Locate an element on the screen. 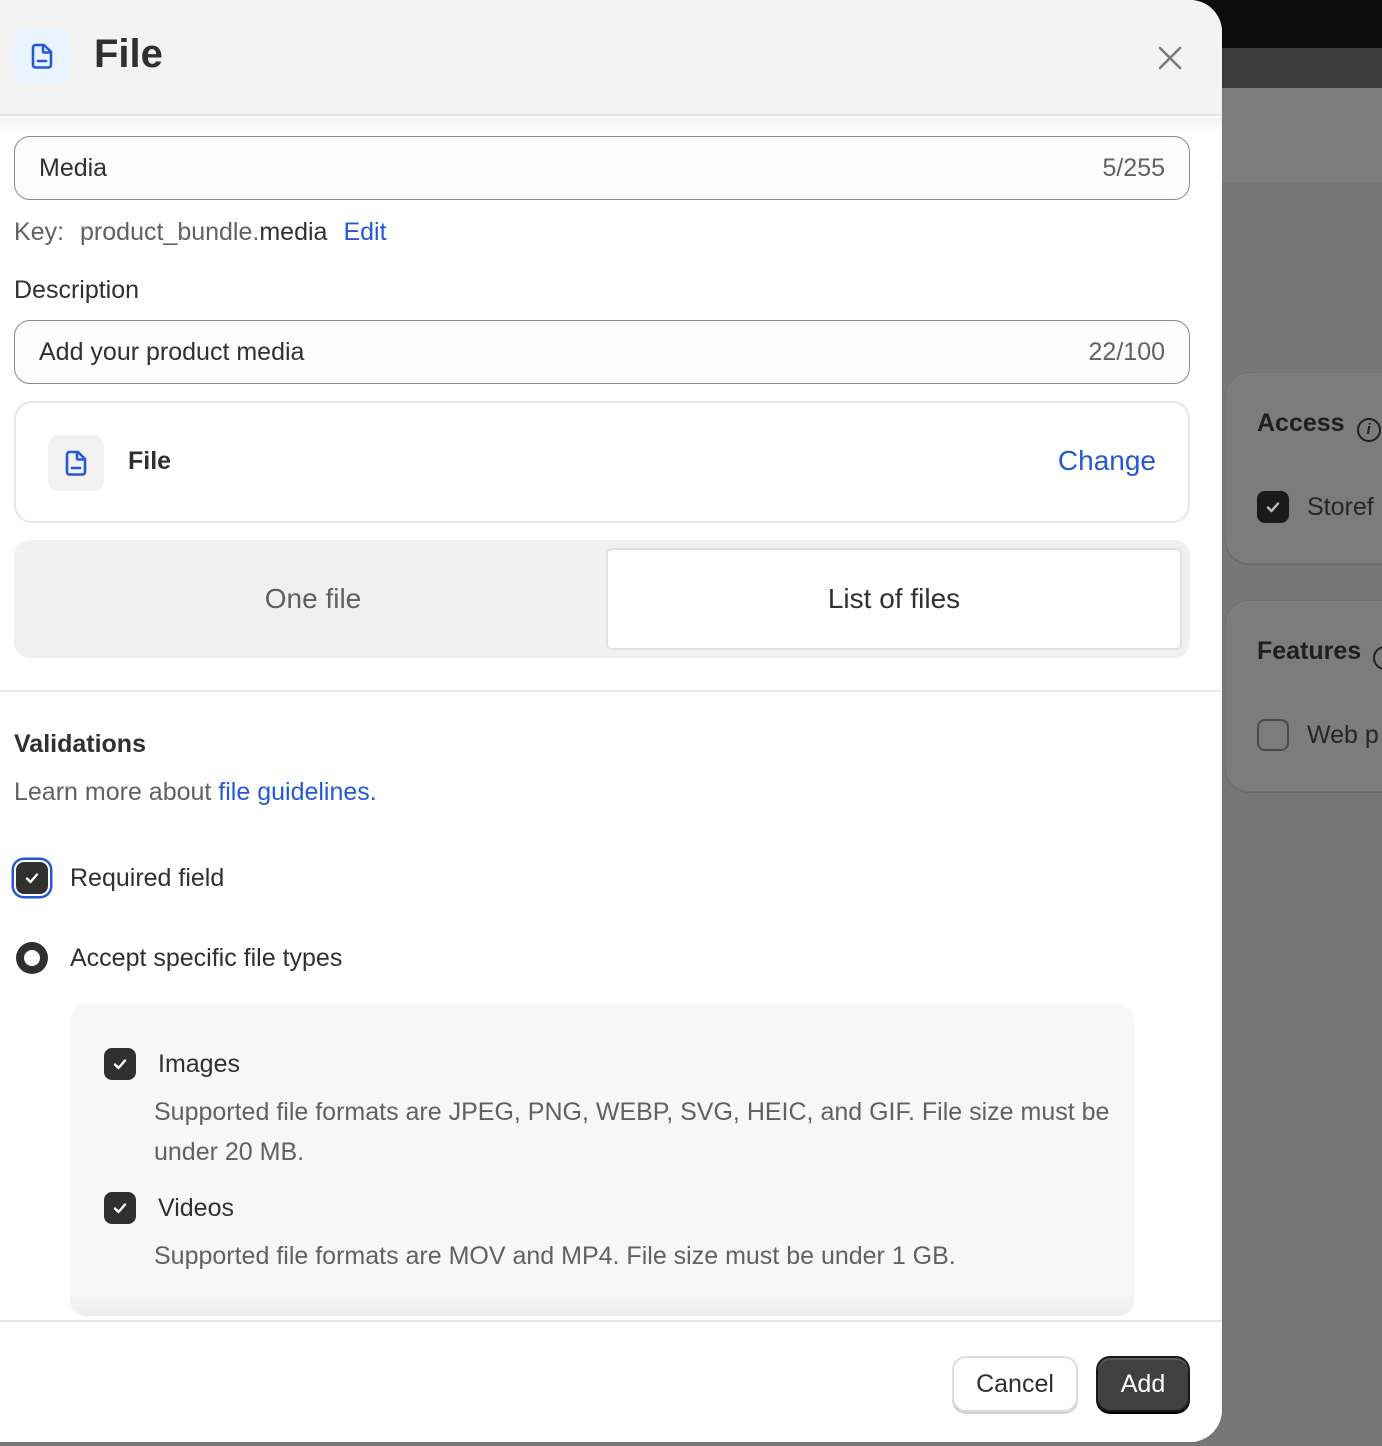 This screenshot has width=1382, height=1446. required-field-label: Required field is located at coordinates (147, 877).